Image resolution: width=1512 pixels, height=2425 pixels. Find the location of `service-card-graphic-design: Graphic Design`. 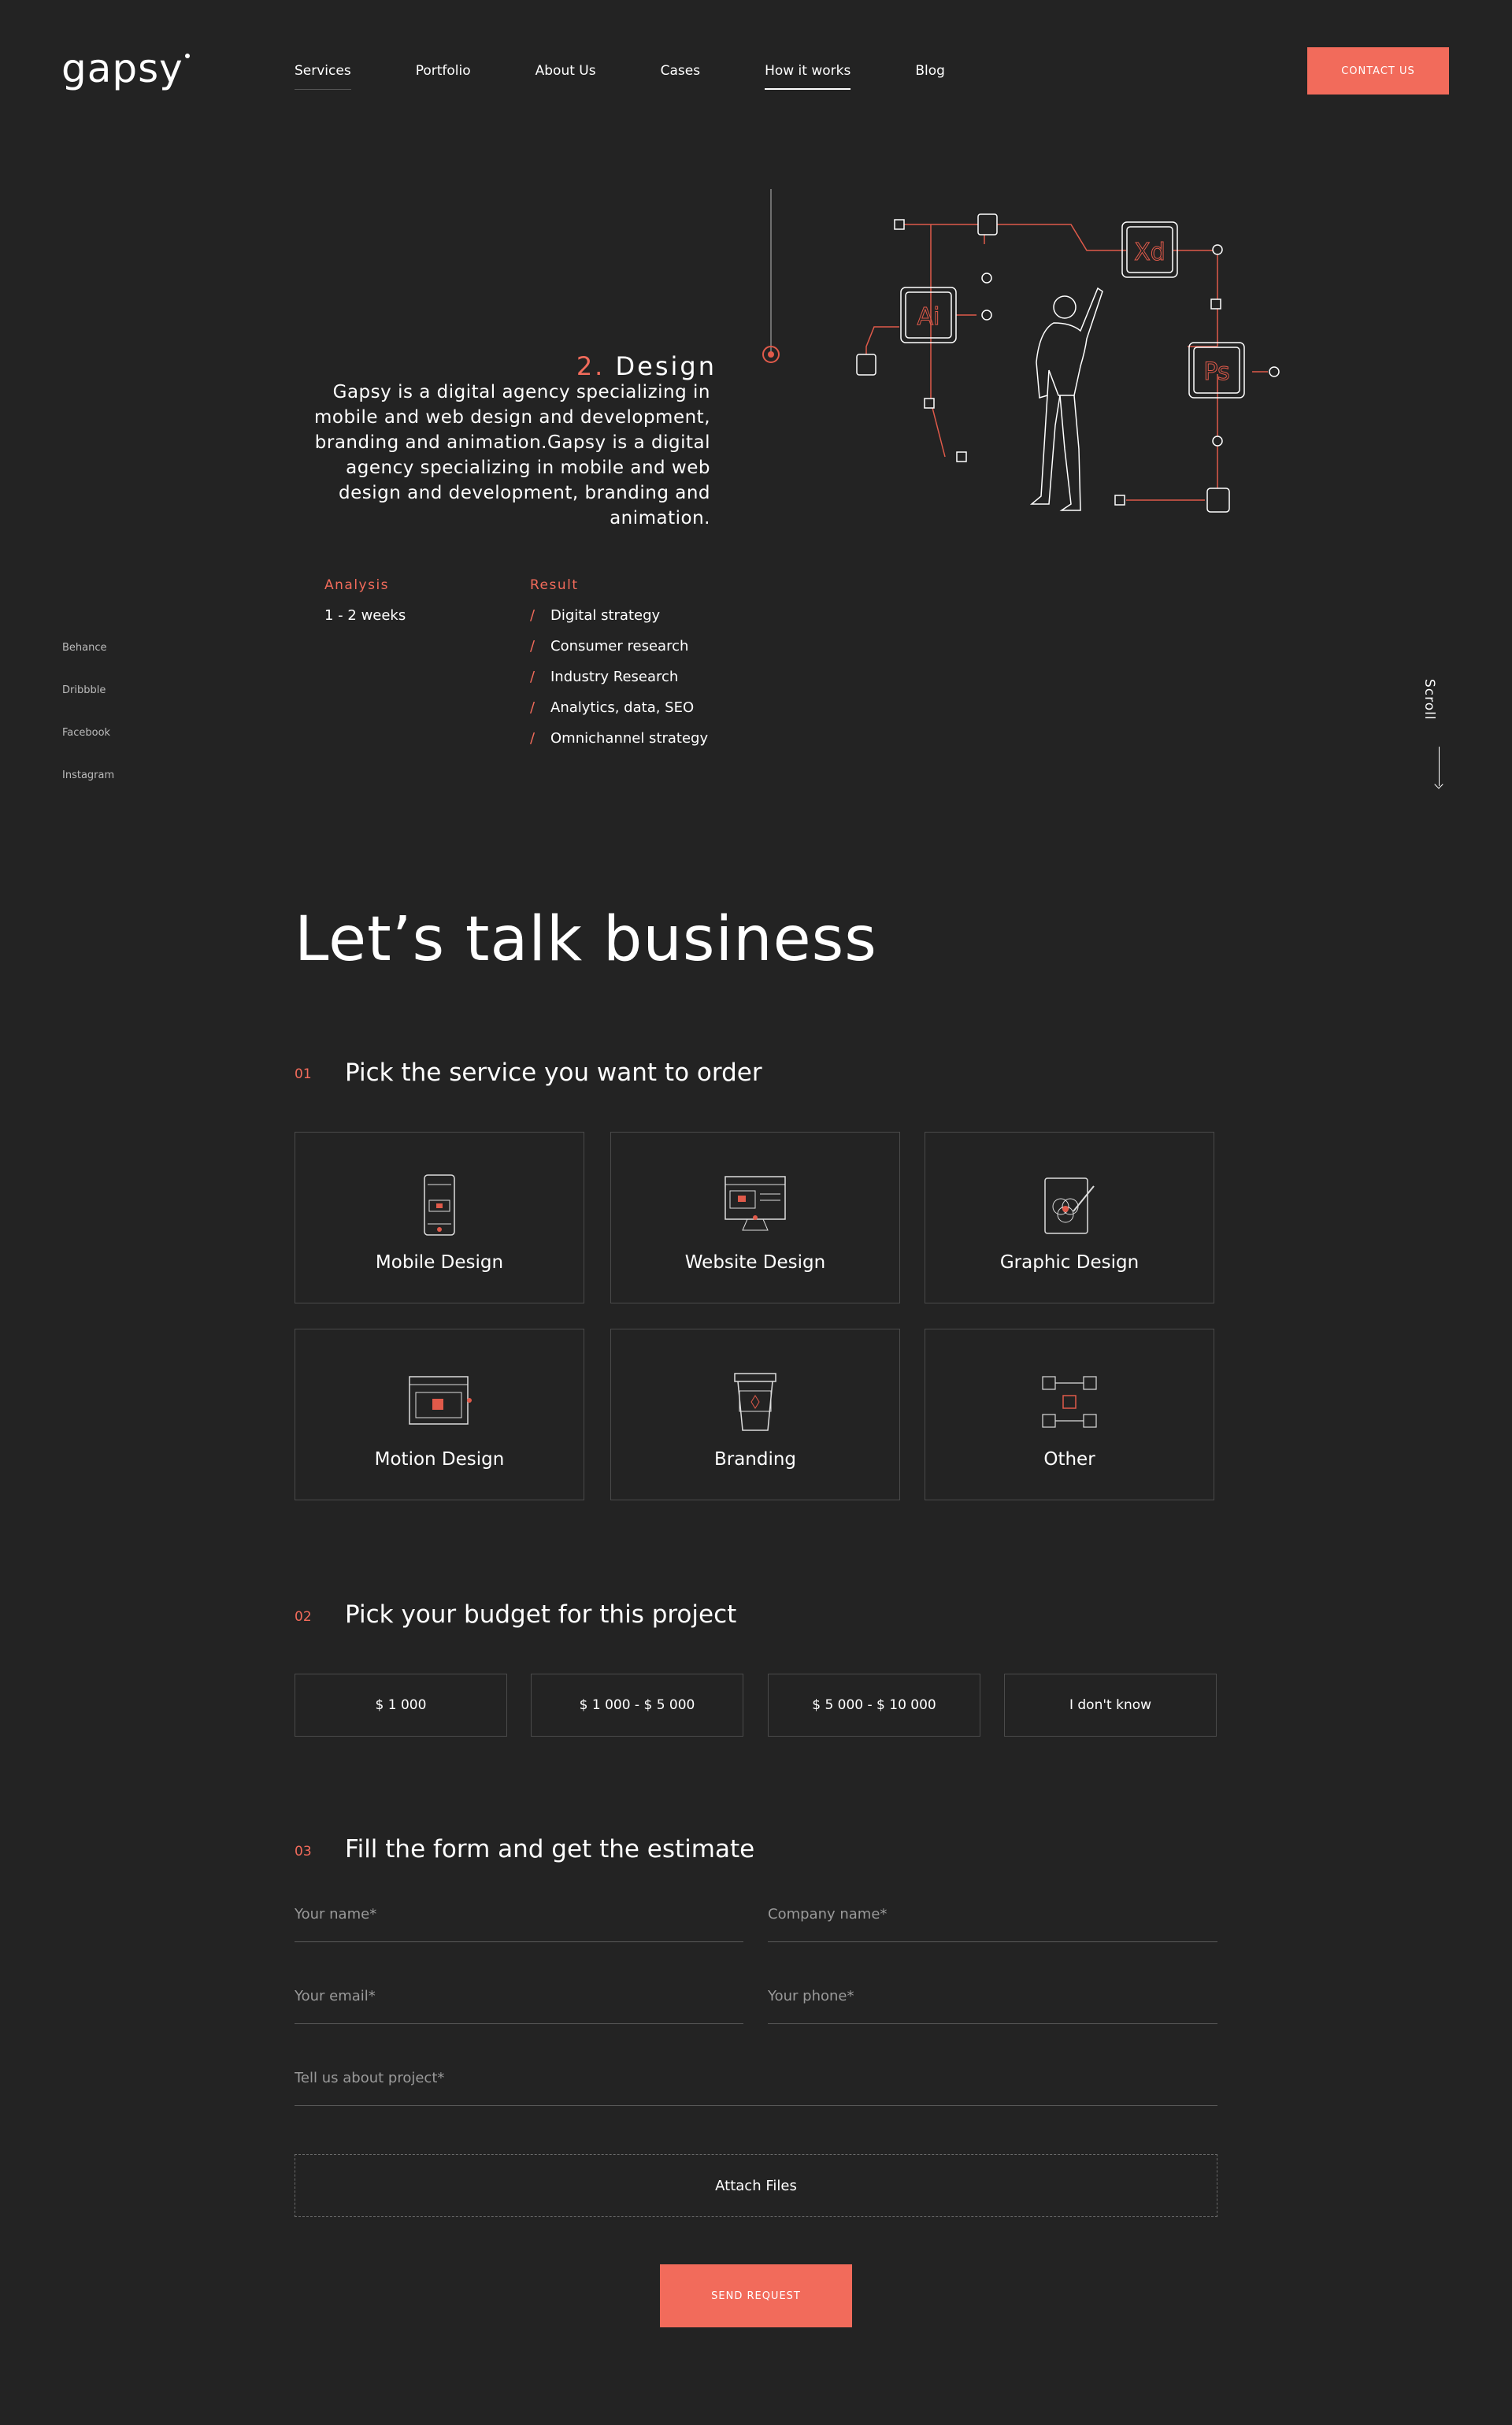

service-card-graphic-design: Graphic Design is located at coordinates (1069, 1217).